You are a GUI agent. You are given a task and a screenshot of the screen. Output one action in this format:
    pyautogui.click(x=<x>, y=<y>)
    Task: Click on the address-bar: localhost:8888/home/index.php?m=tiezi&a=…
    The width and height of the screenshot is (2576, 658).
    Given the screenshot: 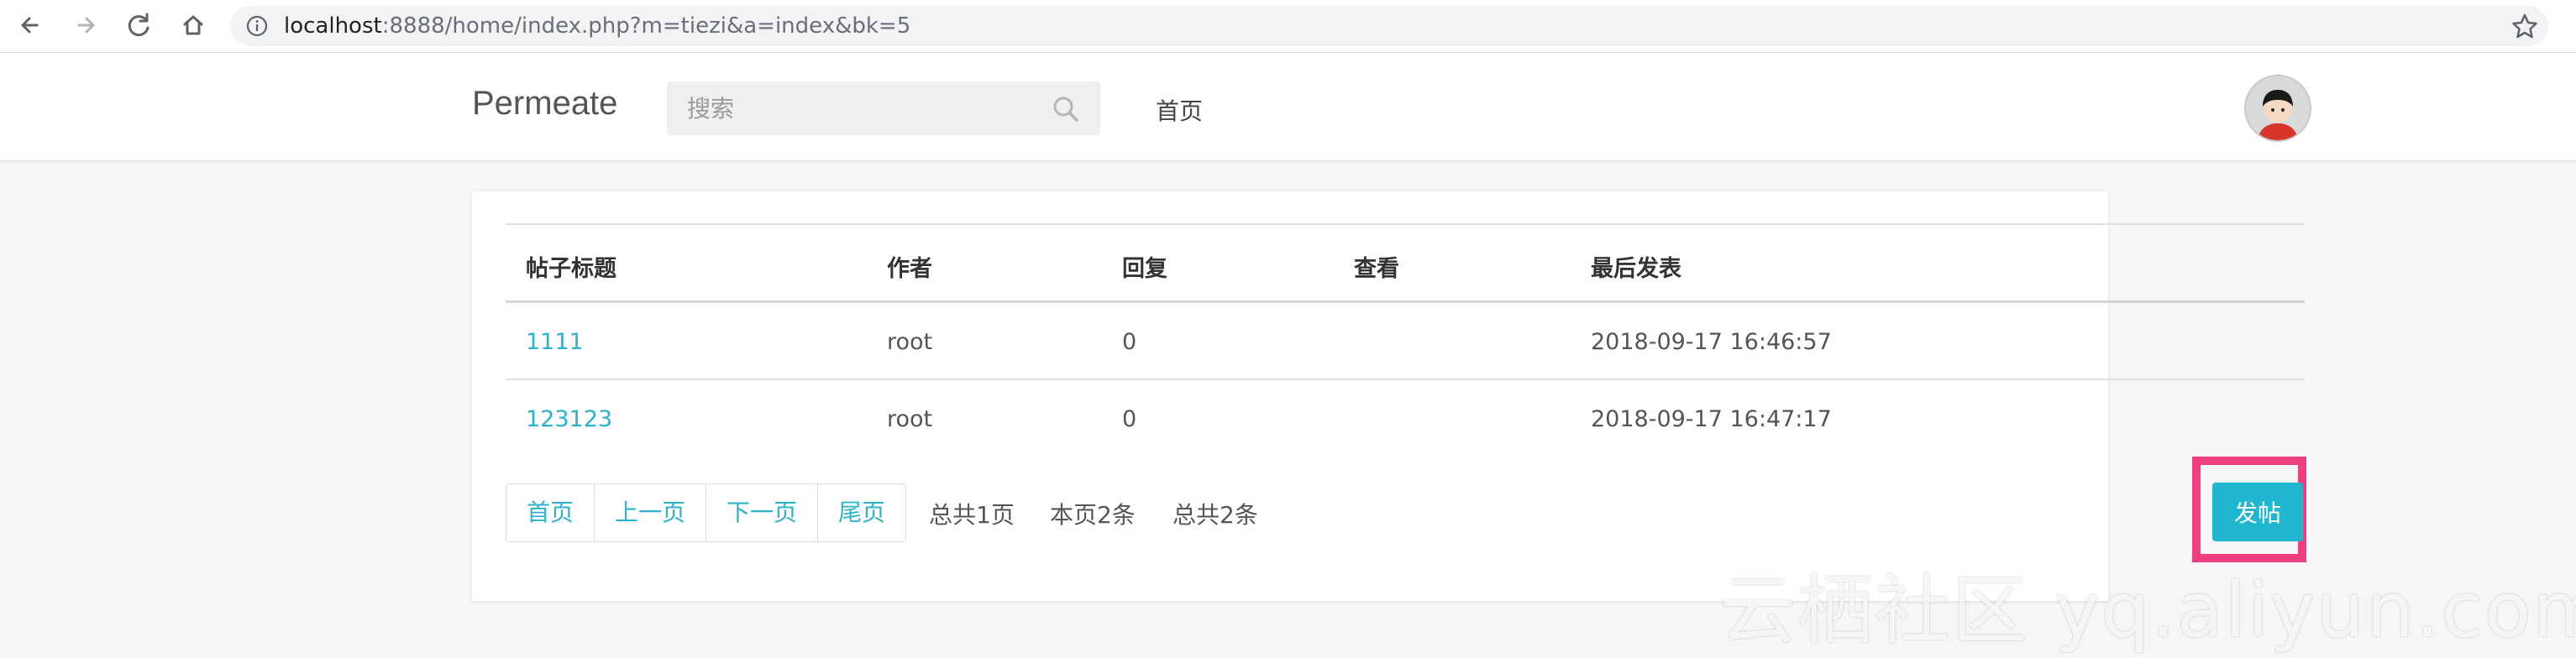 What is the action you would take?
    pyautogui.click(x=1389, y=26)
    